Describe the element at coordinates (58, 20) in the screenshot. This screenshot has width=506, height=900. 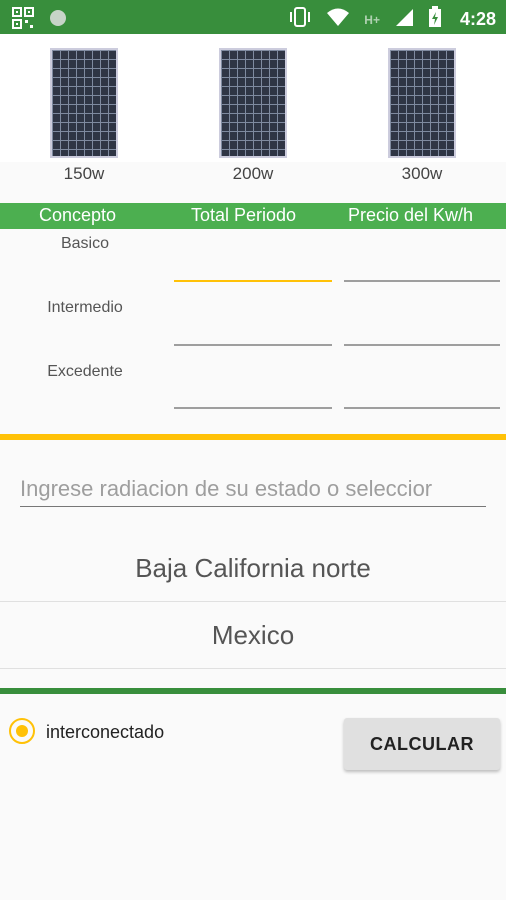
I see `circle-icon` at that location.